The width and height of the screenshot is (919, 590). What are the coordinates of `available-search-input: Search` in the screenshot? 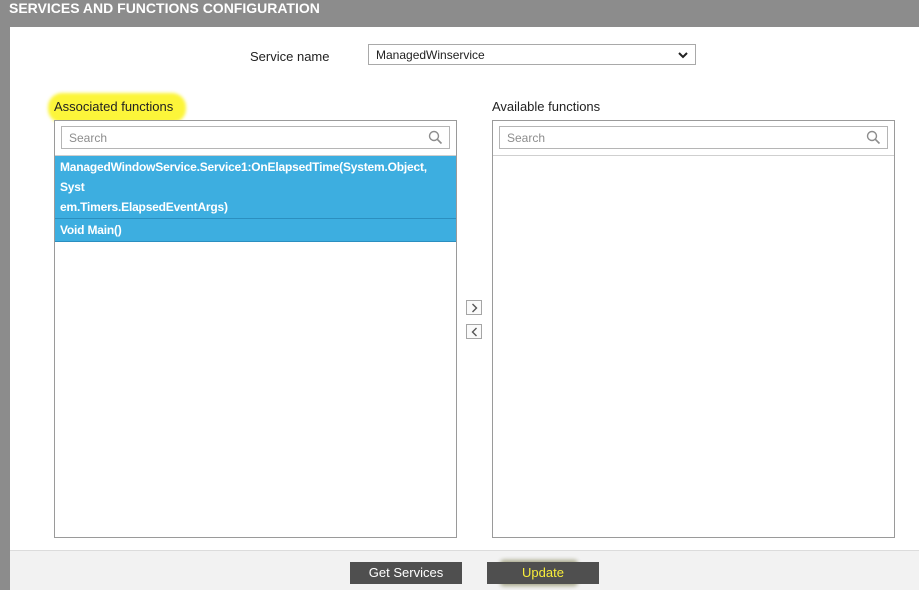 It's located at (693, 137).